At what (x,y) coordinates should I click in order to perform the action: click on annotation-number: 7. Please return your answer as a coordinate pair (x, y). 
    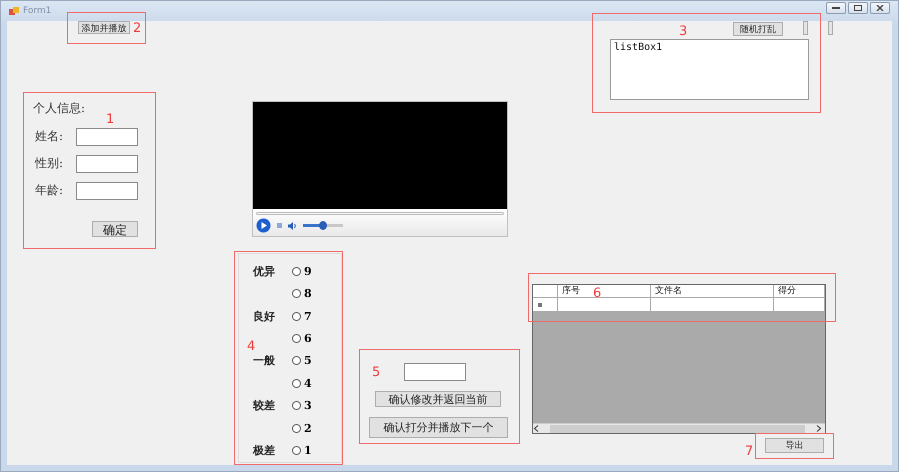
    Looking at the image, I should click on (749, 451).